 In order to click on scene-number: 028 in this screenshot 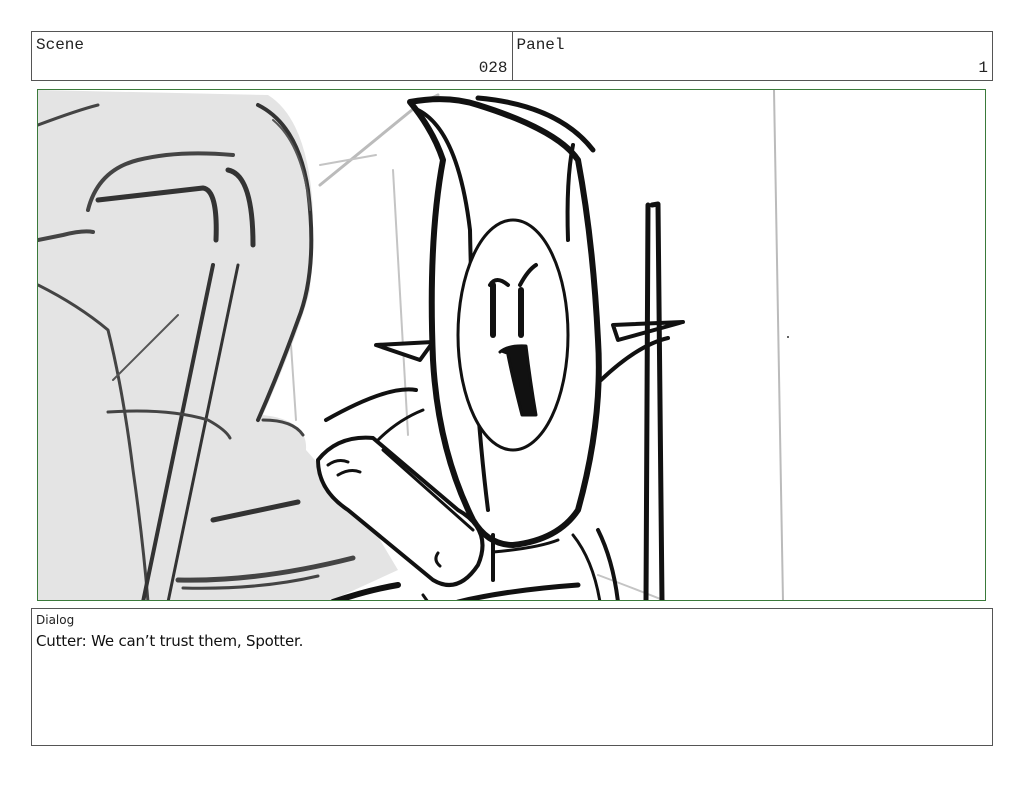, I will do `click(493, 68)`.